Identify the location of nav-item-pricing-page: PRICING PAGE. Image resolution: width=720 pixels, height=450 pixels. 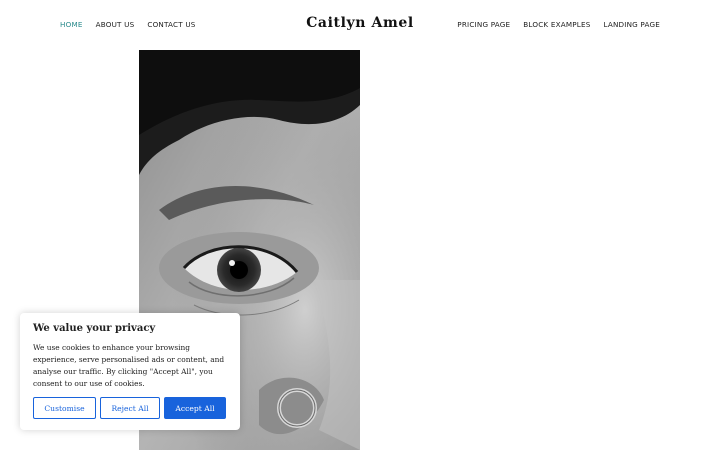
(483, 24).